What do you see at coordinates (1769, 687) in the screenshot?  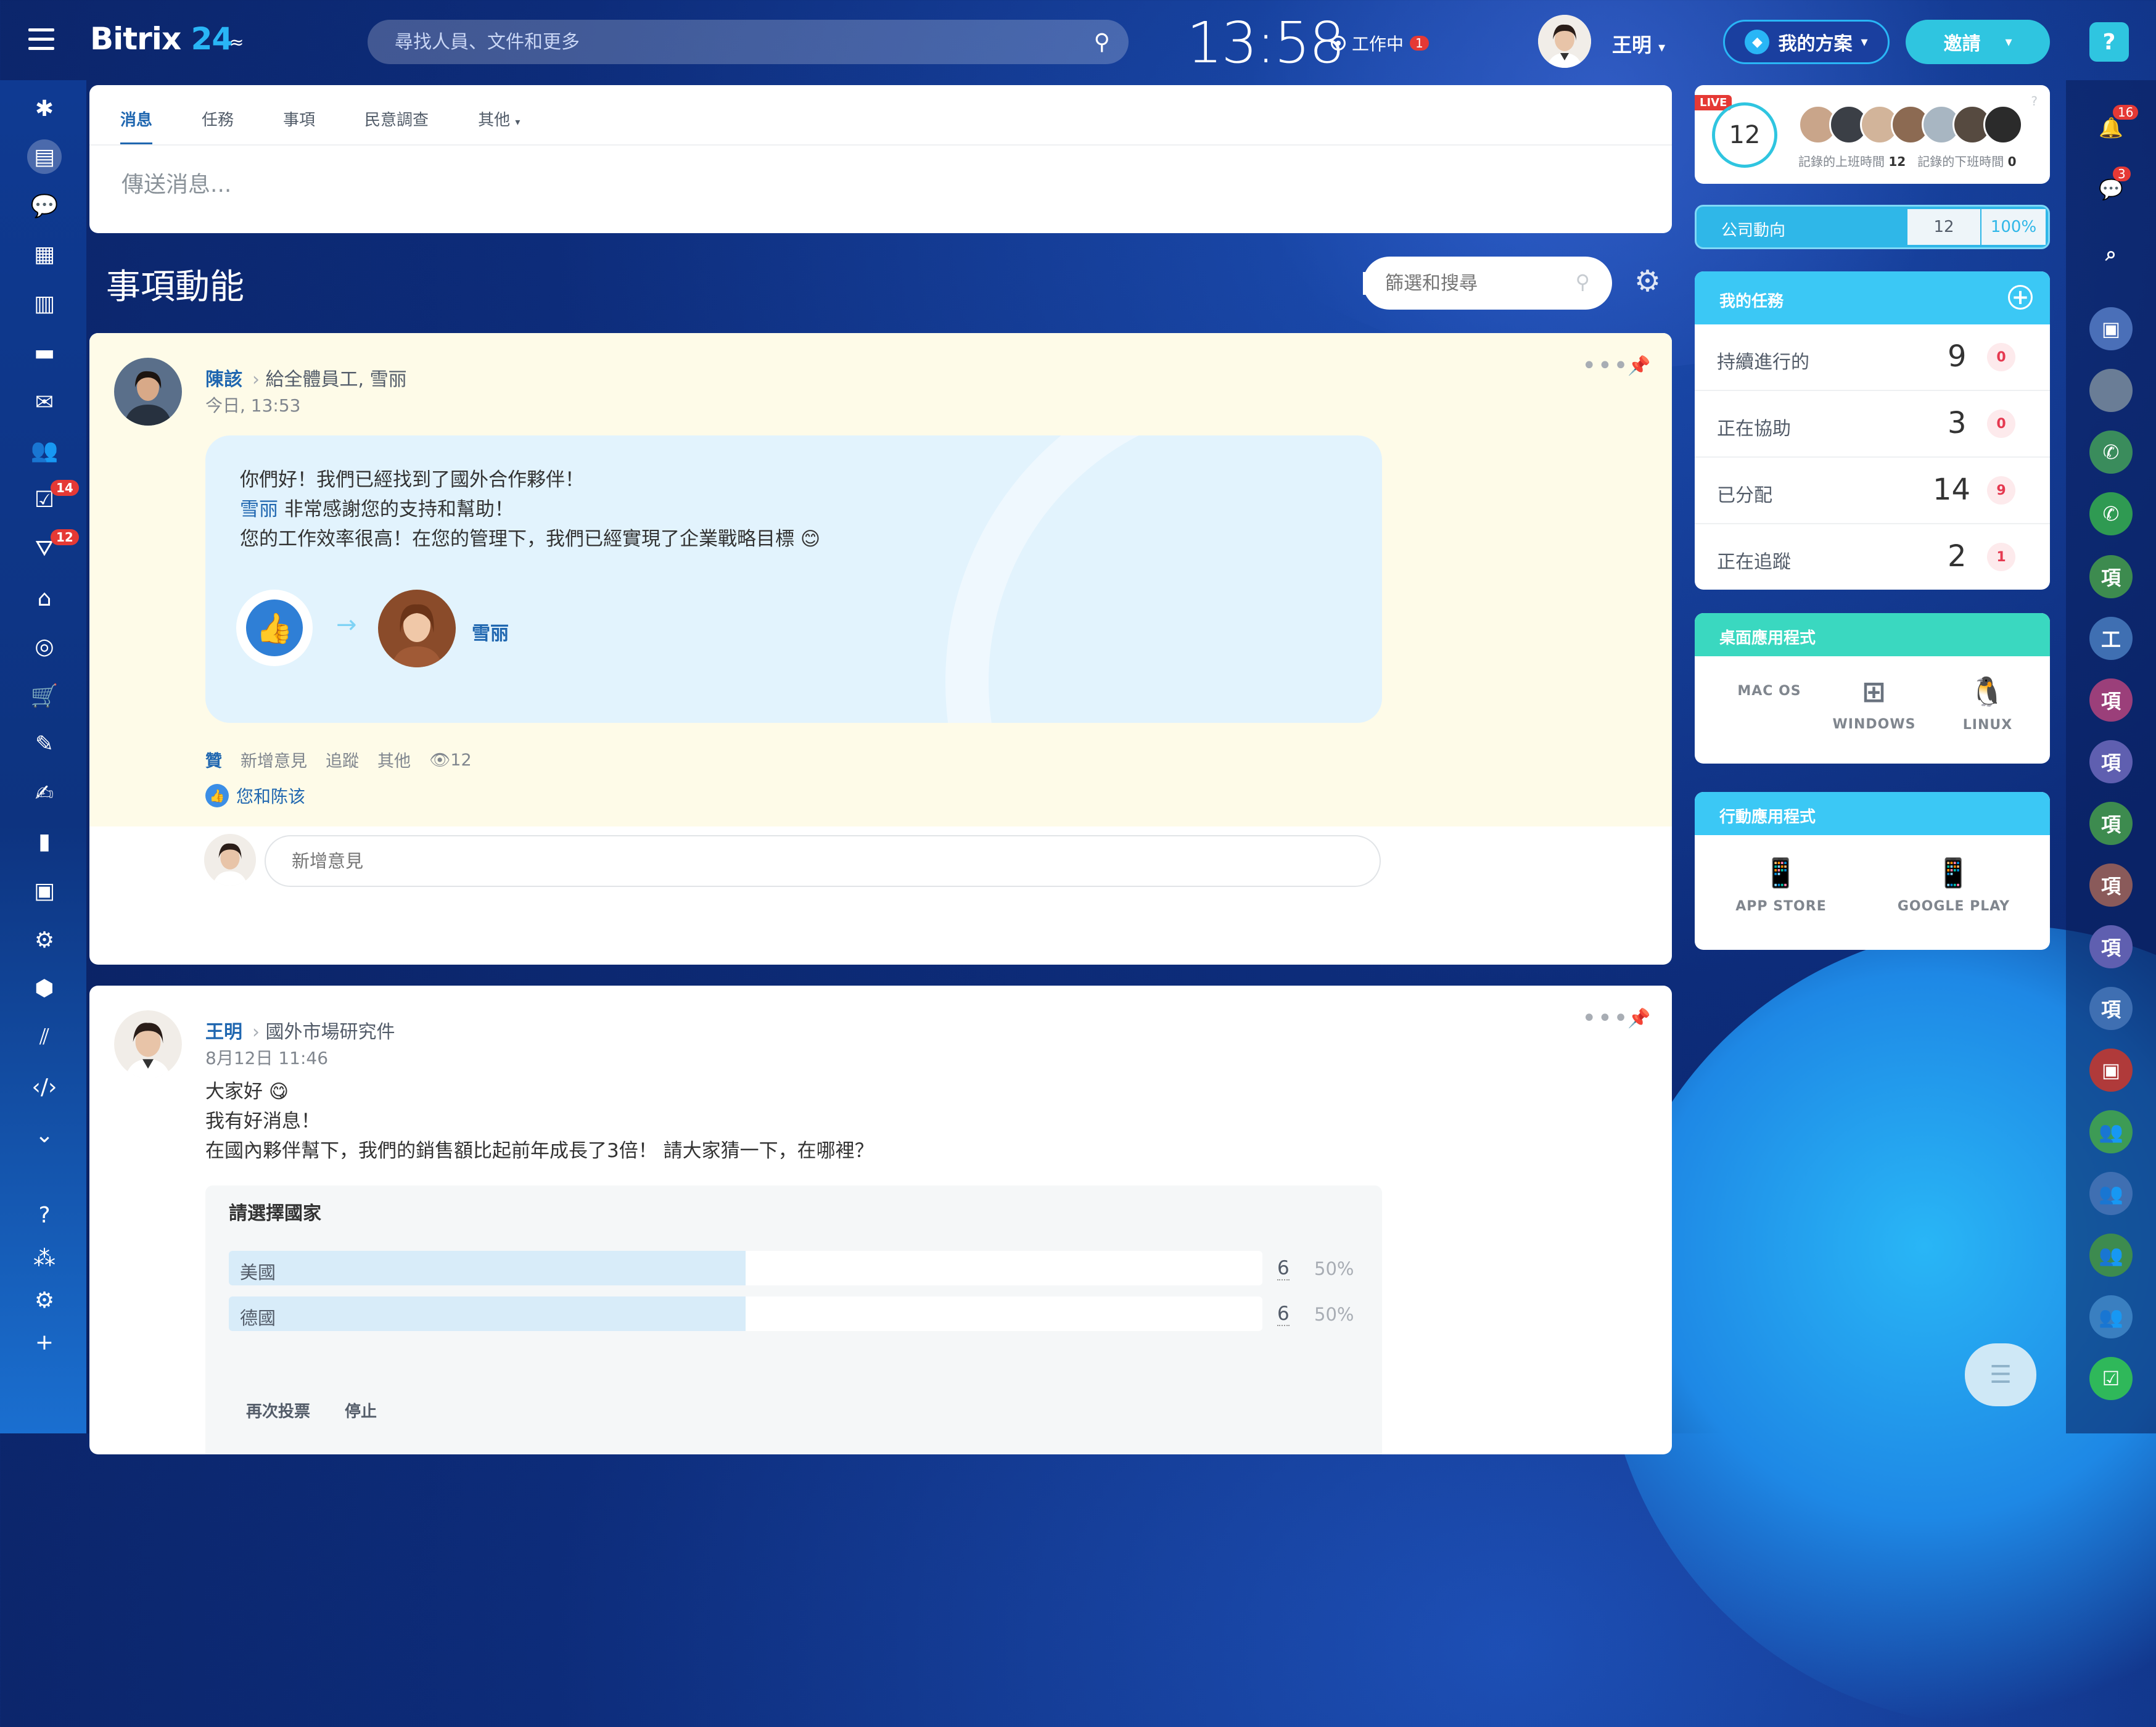 I see `mac-os-link: MAC OS` at bounding box center [1769, 687].